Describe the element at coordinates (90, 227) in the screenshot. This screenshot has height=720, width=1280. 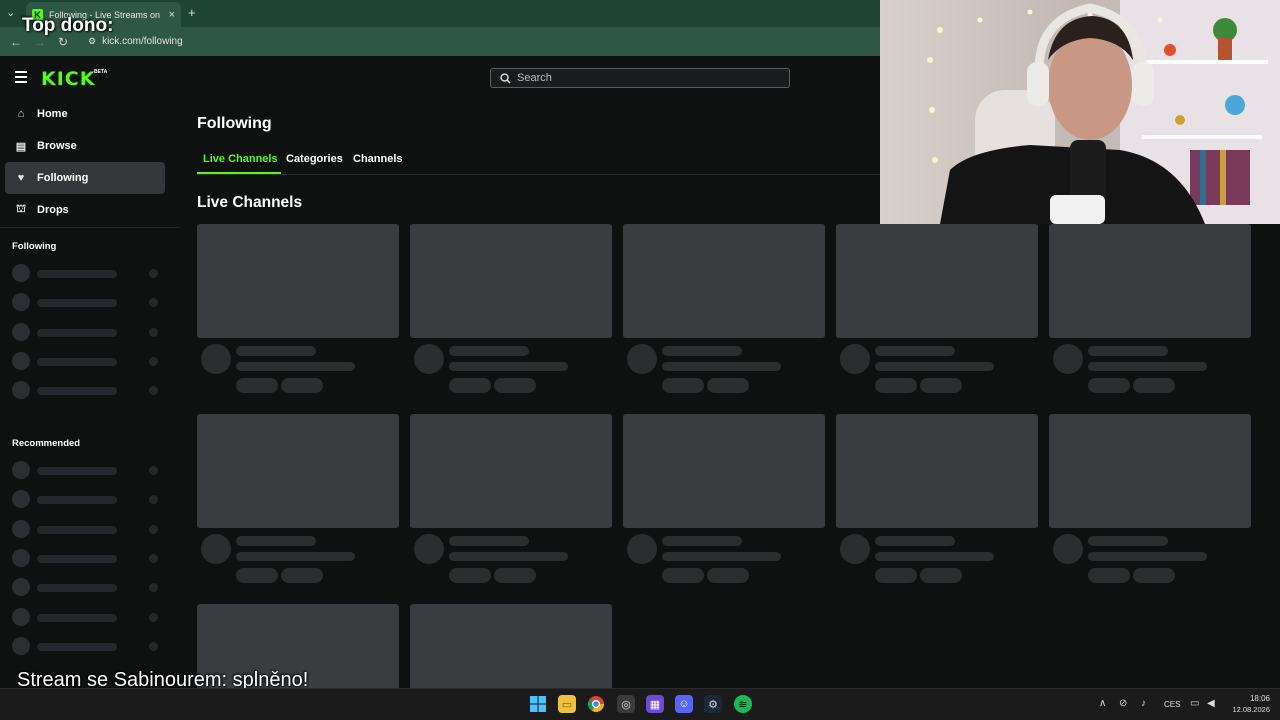
I see `sidebar-divider` at that location.